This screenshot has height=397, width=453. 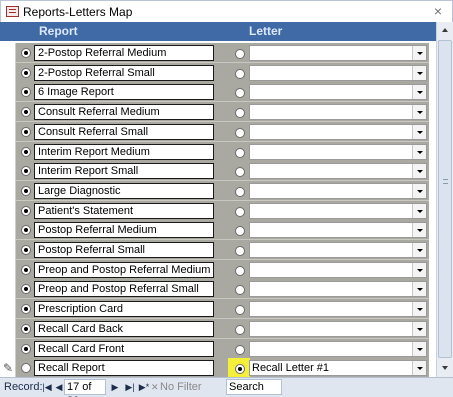 I want to click on report-name-field: Patient's Statement, so click(x=124, y=211).